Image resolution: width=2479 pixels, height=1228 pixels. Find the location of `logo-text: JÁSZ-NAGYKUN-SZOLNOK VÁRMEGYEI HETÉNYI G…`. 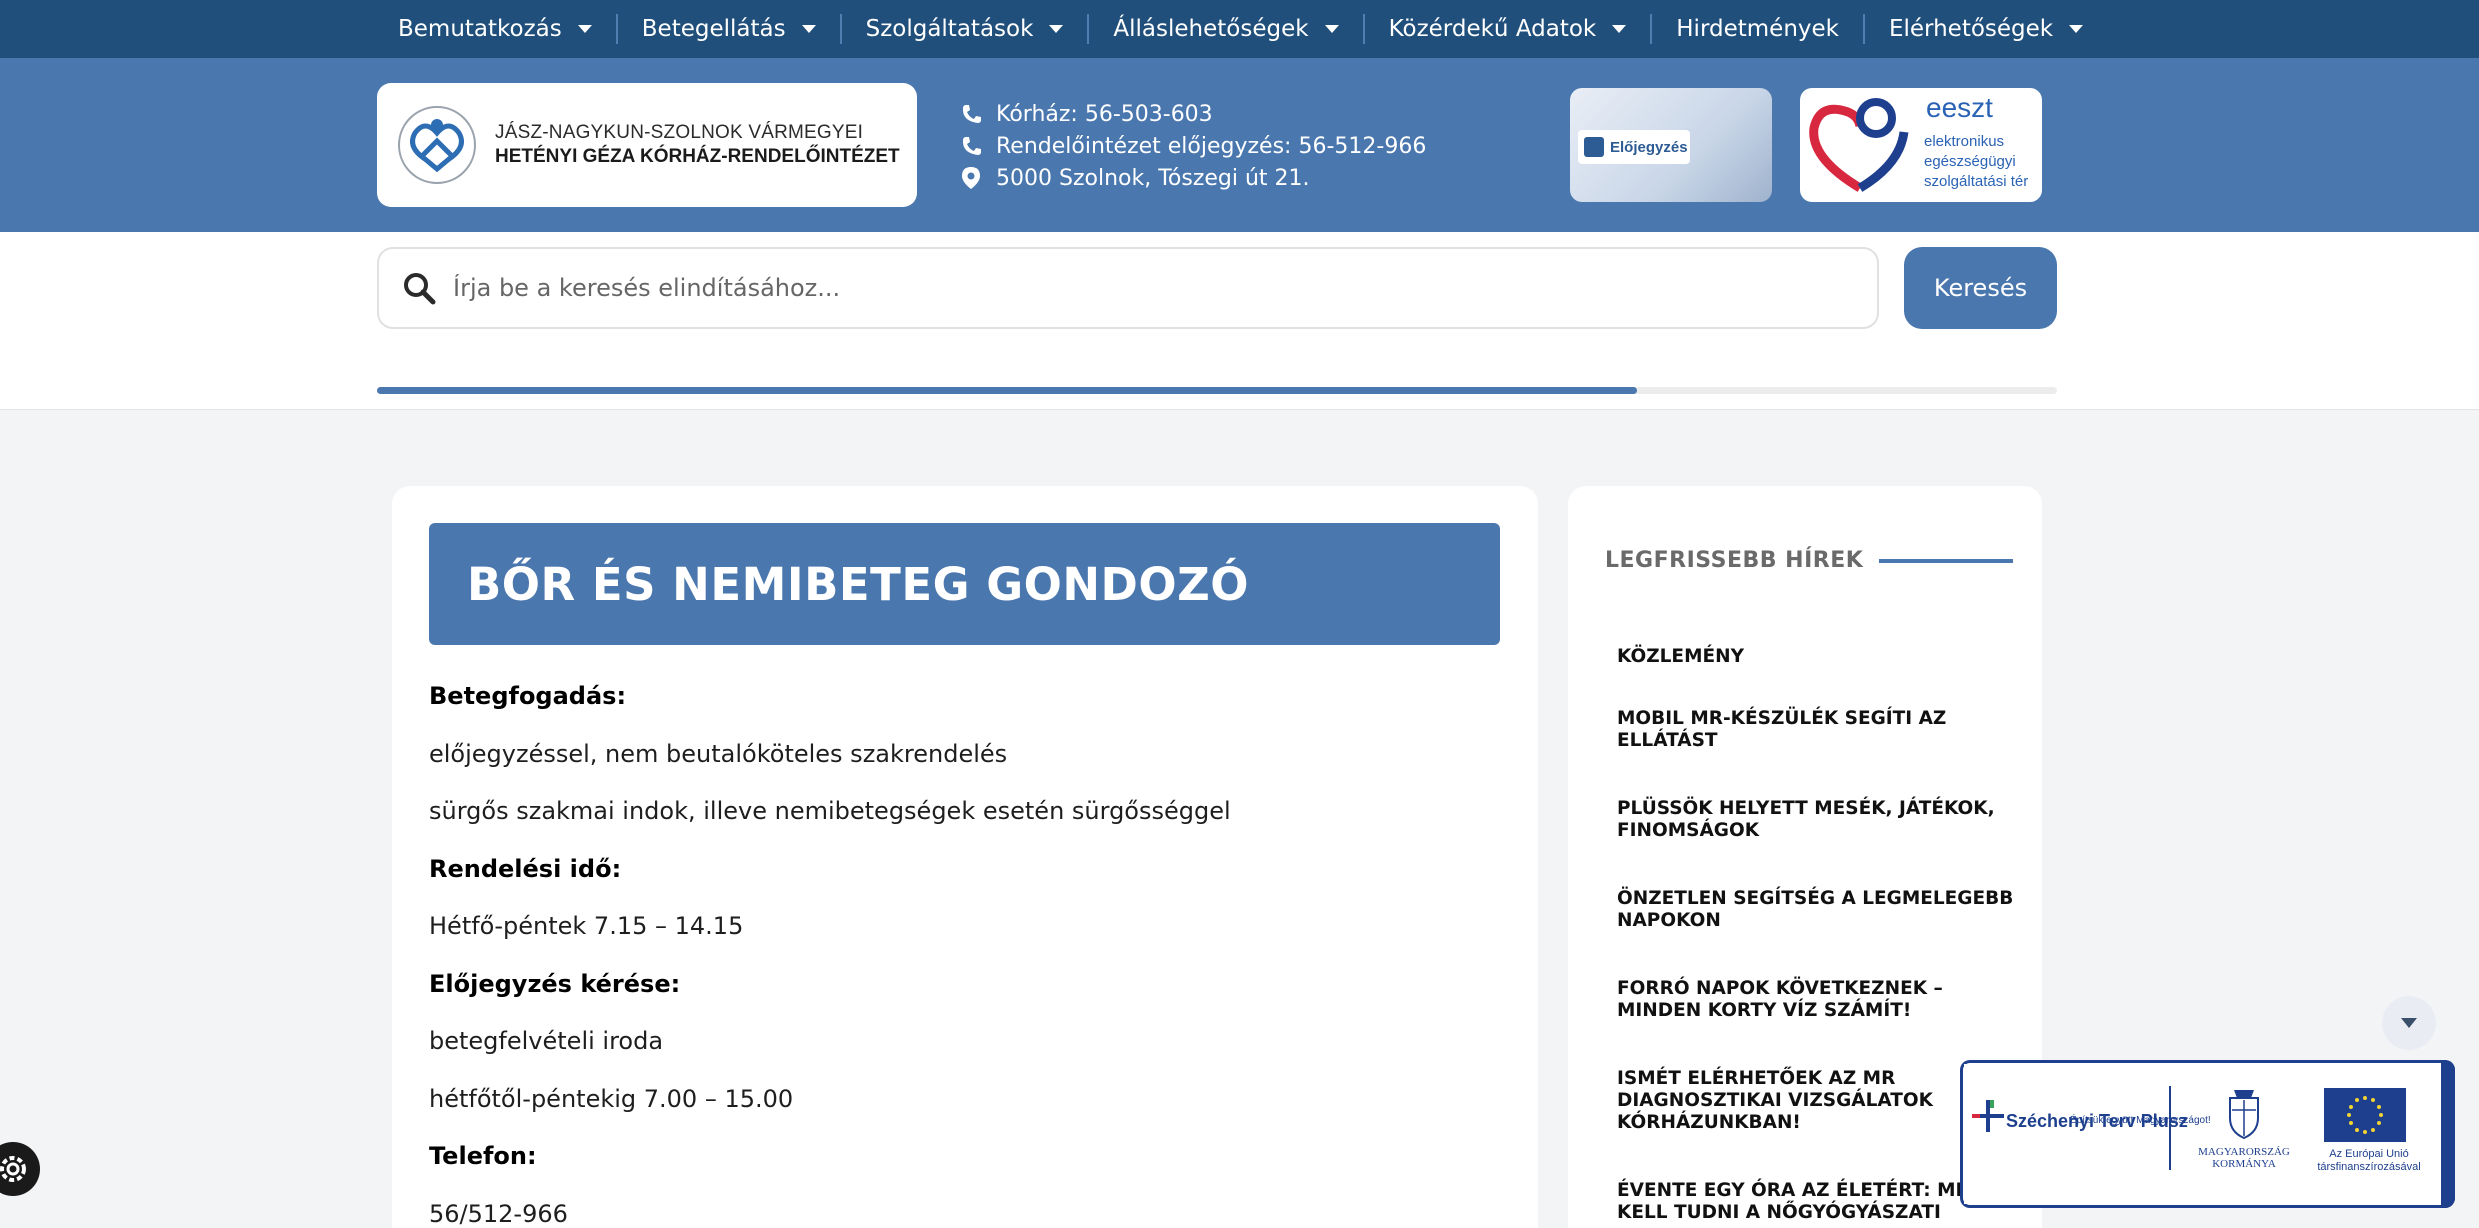

logo-text: JÁSZ-NAGYKUN-SZOLNOK VÁRMEGYEI HETÉNYI G… is located at coordinates (697, 145).